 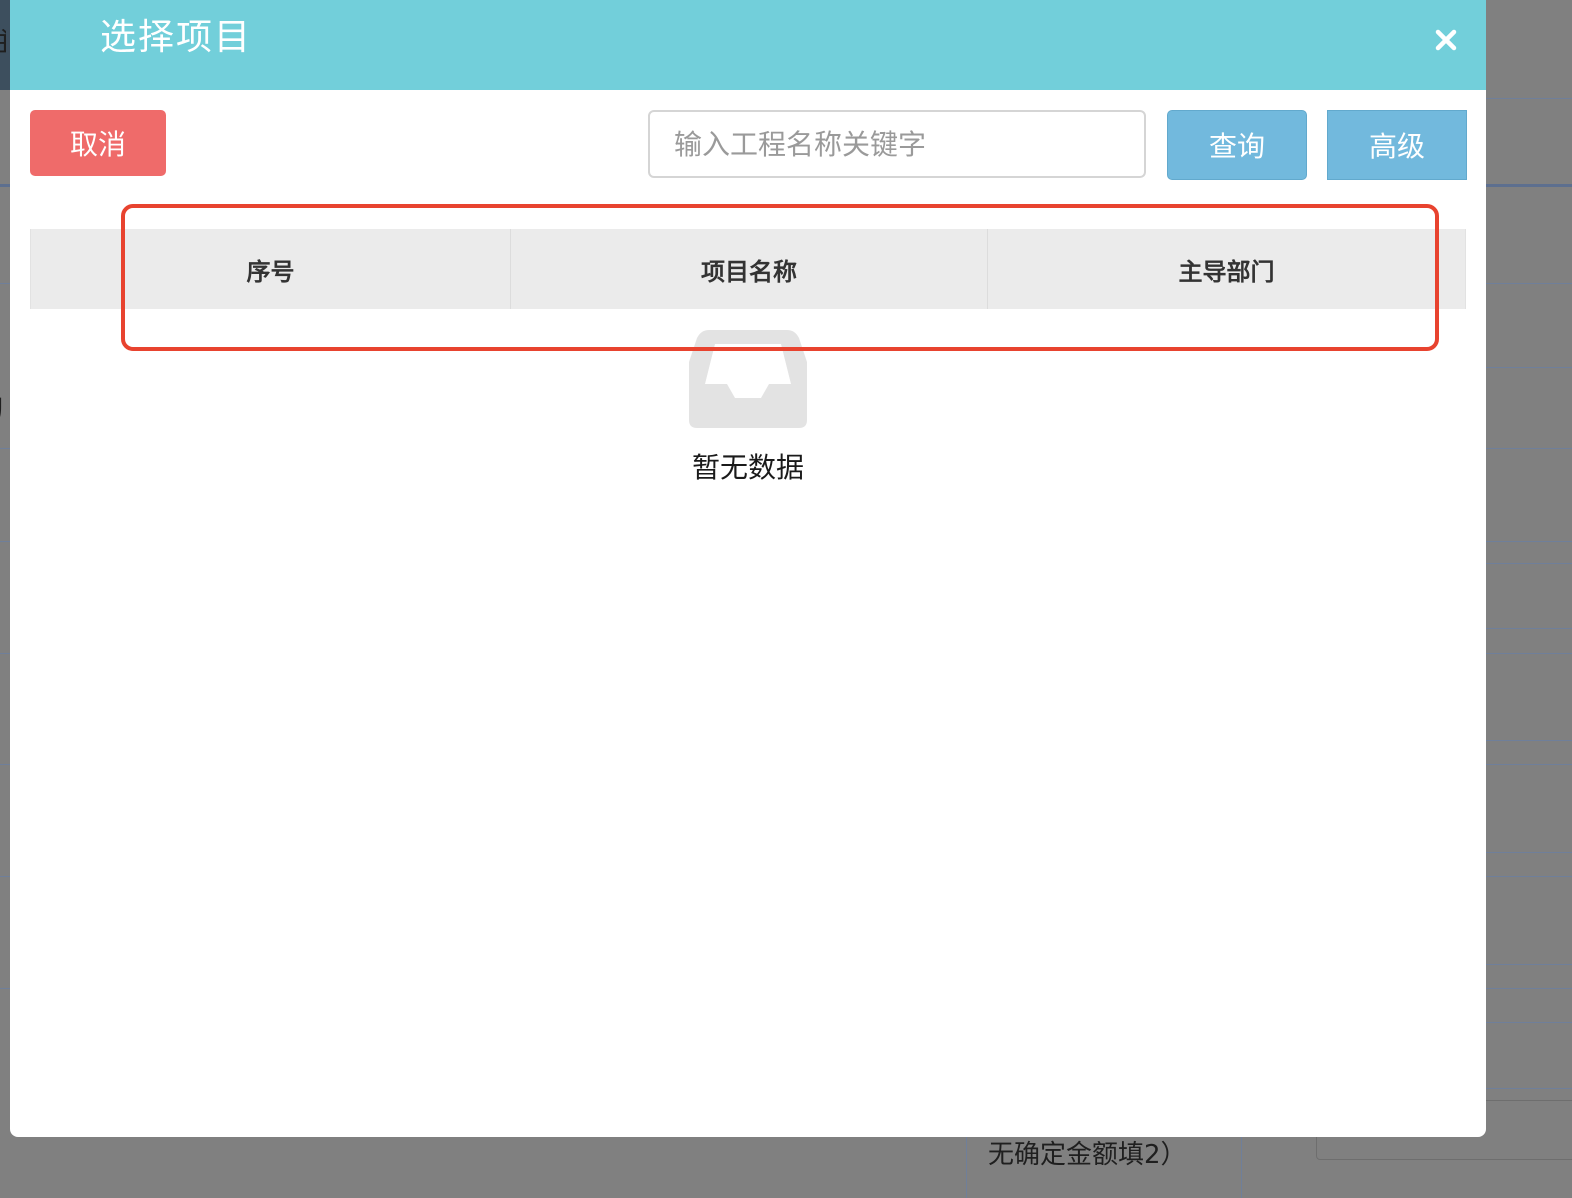 I want to click on search-input, so click(x=897, y=144).